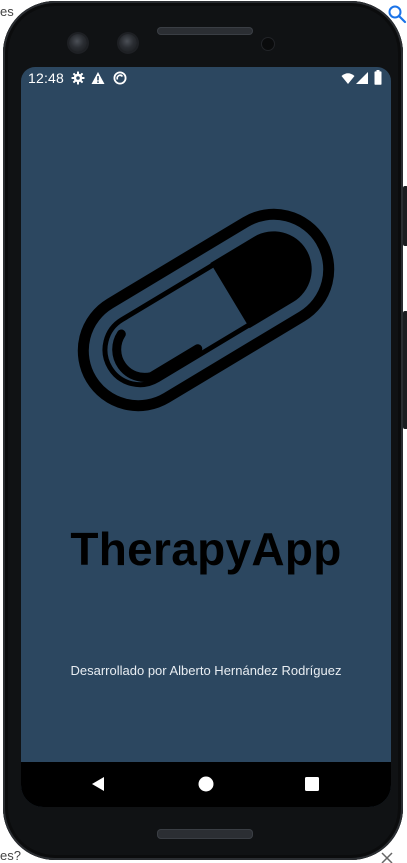  What do you see at coordinates (378, 77) in the screenshot?
I see `battery-icon` at bounding box center [378, 77].